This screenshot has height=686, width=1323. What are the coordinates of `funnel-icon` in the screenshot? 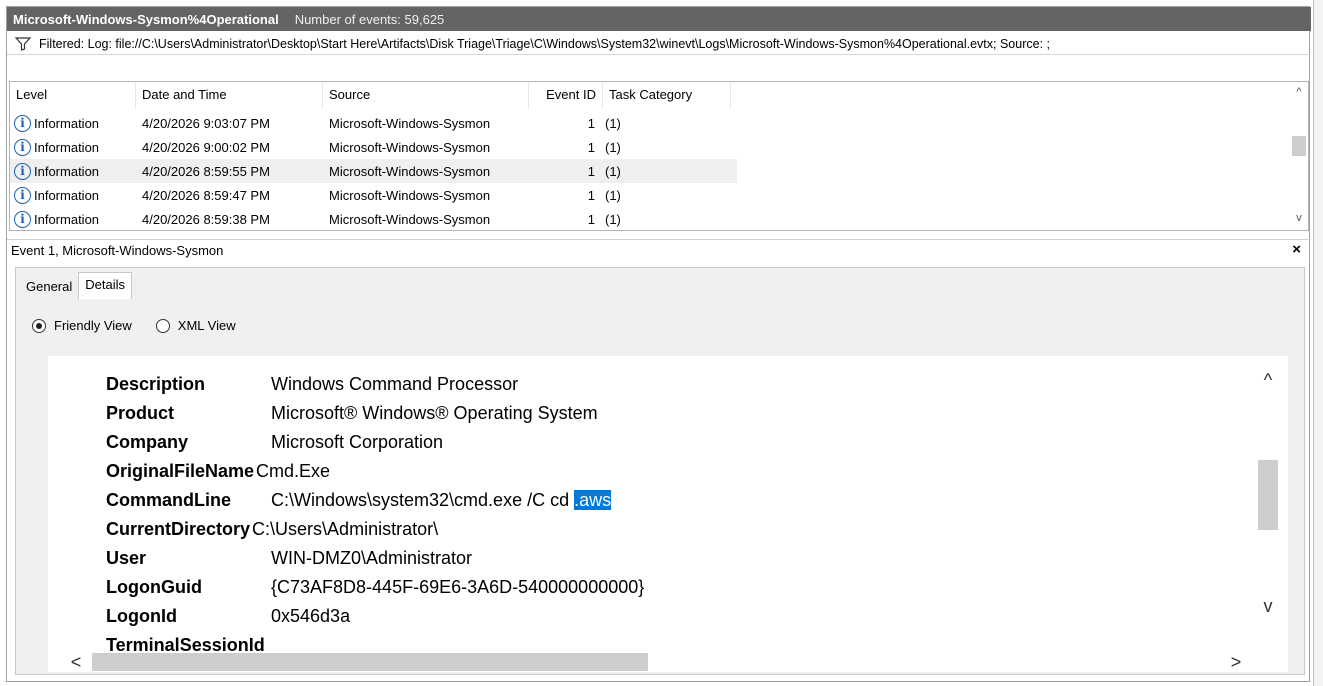 It's located at (23, 43).